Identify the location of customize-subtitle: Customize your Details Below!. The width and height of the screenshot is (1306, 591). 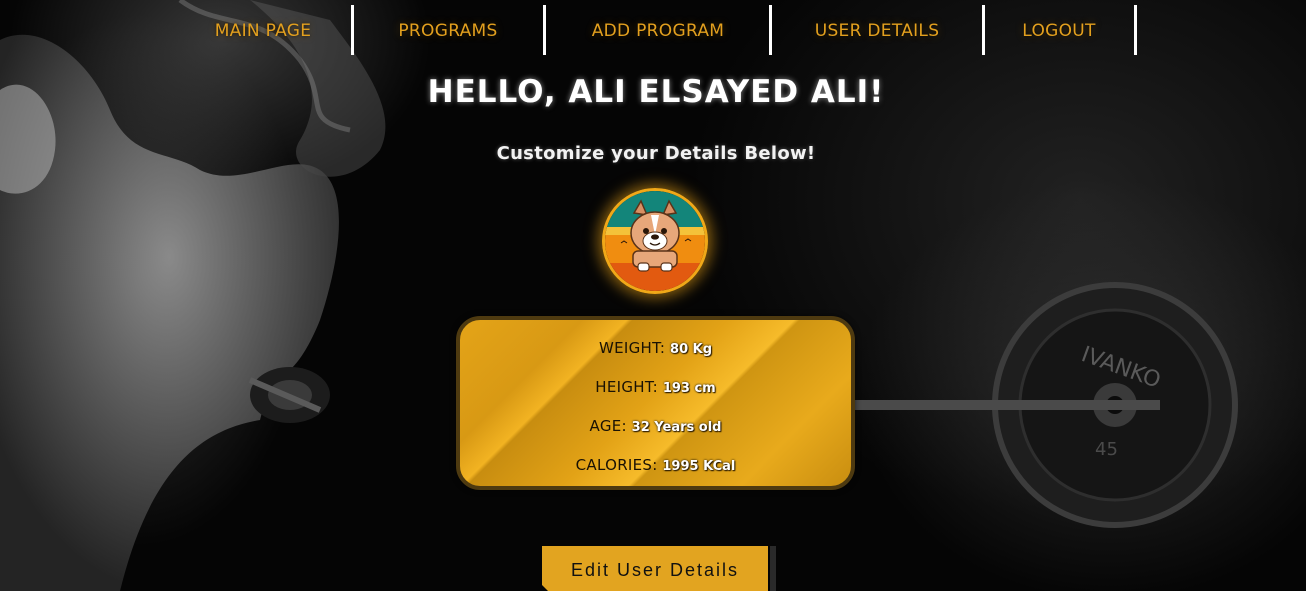
(656, 153).